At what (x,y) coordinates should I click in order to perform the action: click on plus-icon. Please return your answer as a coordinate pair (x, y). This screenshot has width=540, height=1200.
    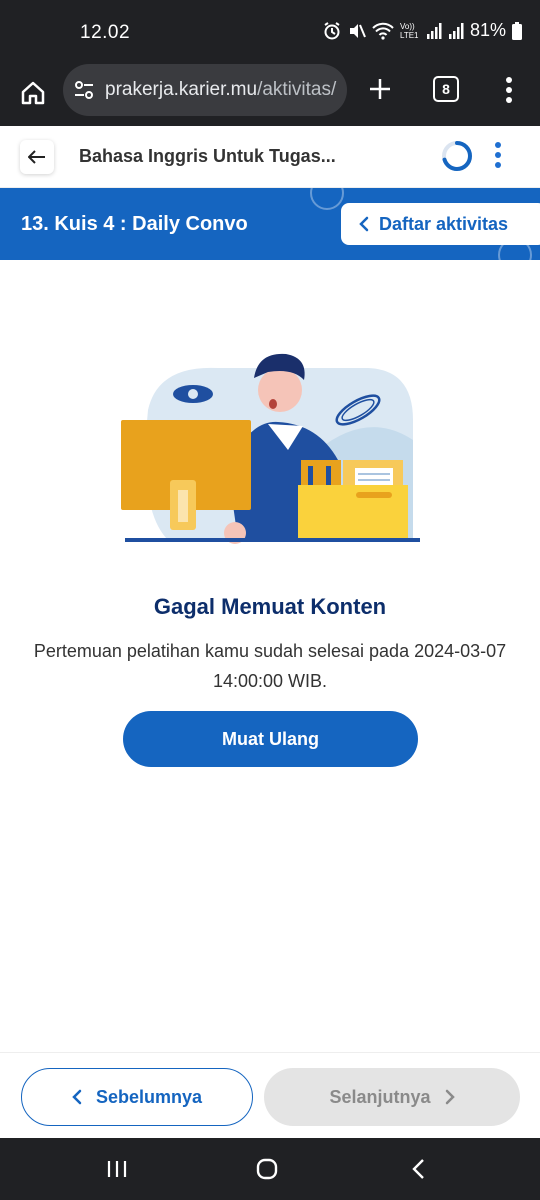
    Looking at the image, I should click on (380, 89).